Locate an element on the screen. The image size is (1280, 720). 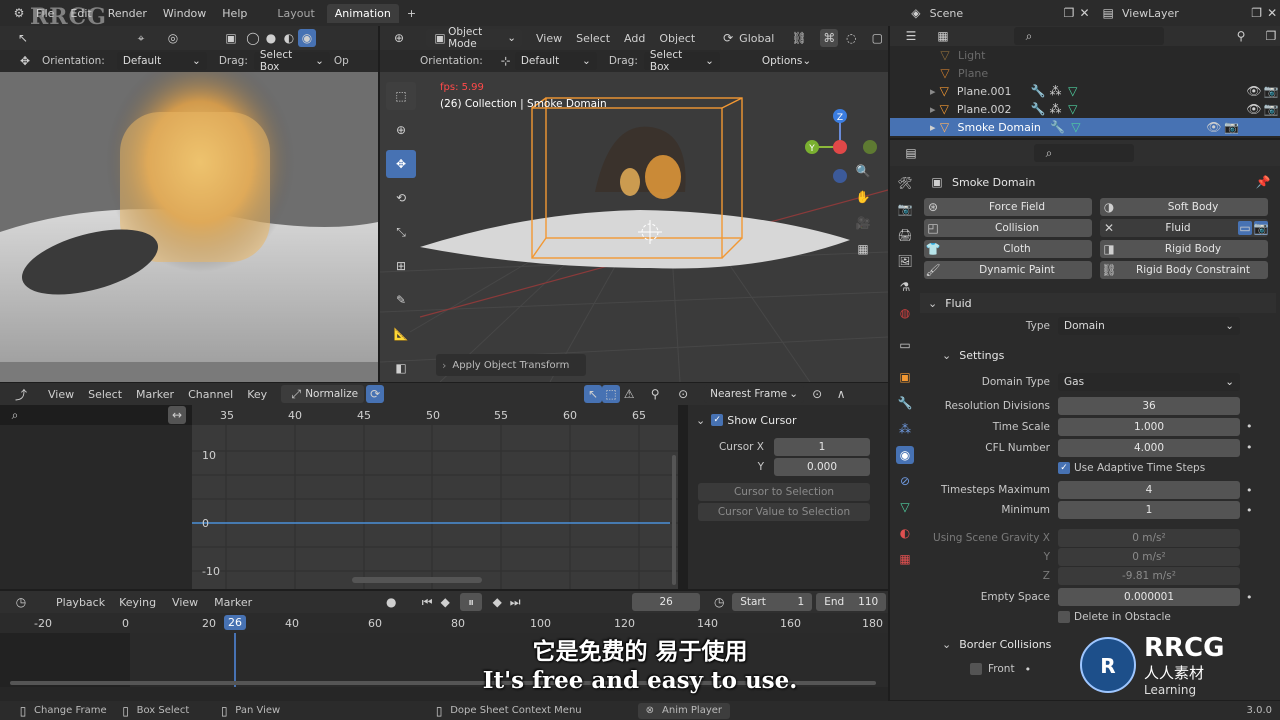
cursor-y-field: 0.000 is located at coordinates (822, 467).